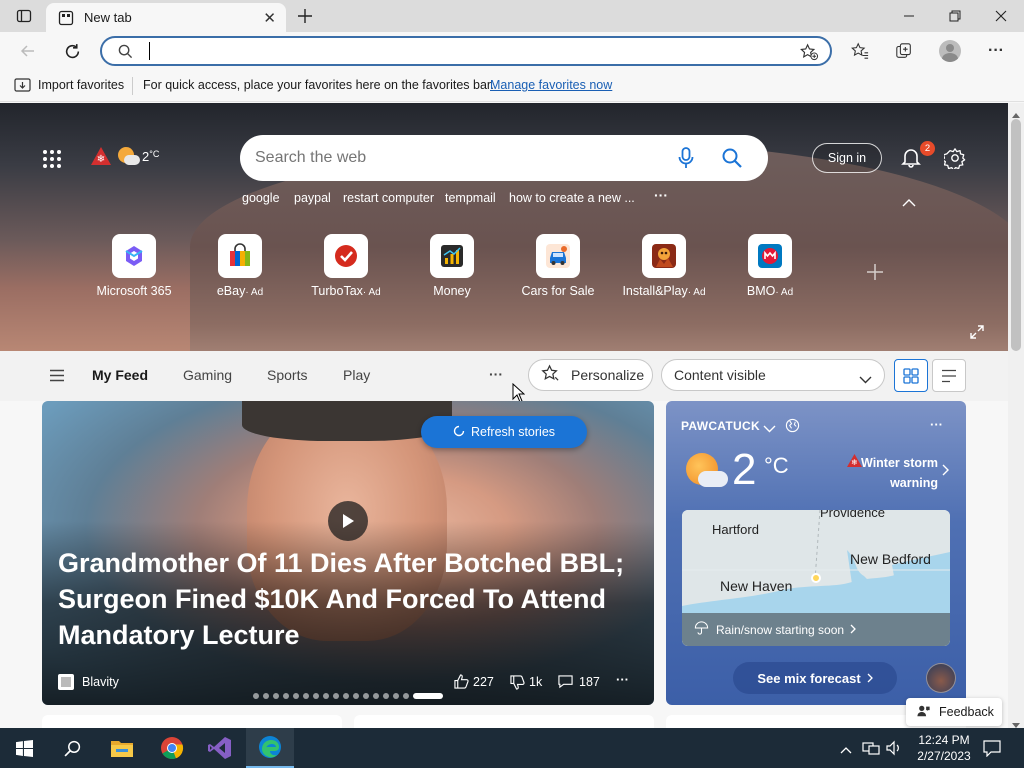  Describe the element at coordinates (776, 466) in the screenshot. I see `weather-unit: °C` at that location.